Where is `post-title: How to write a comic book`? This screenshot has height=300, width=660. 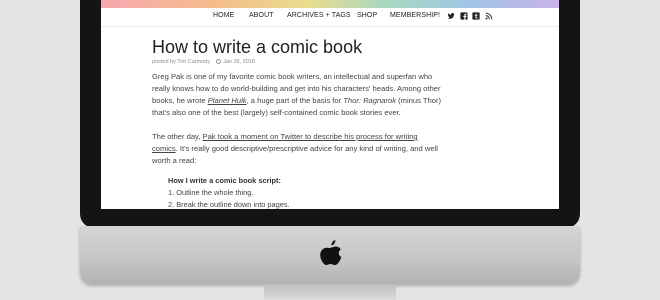 post-title: How to write a comic book is located at coordinates (257, 47).